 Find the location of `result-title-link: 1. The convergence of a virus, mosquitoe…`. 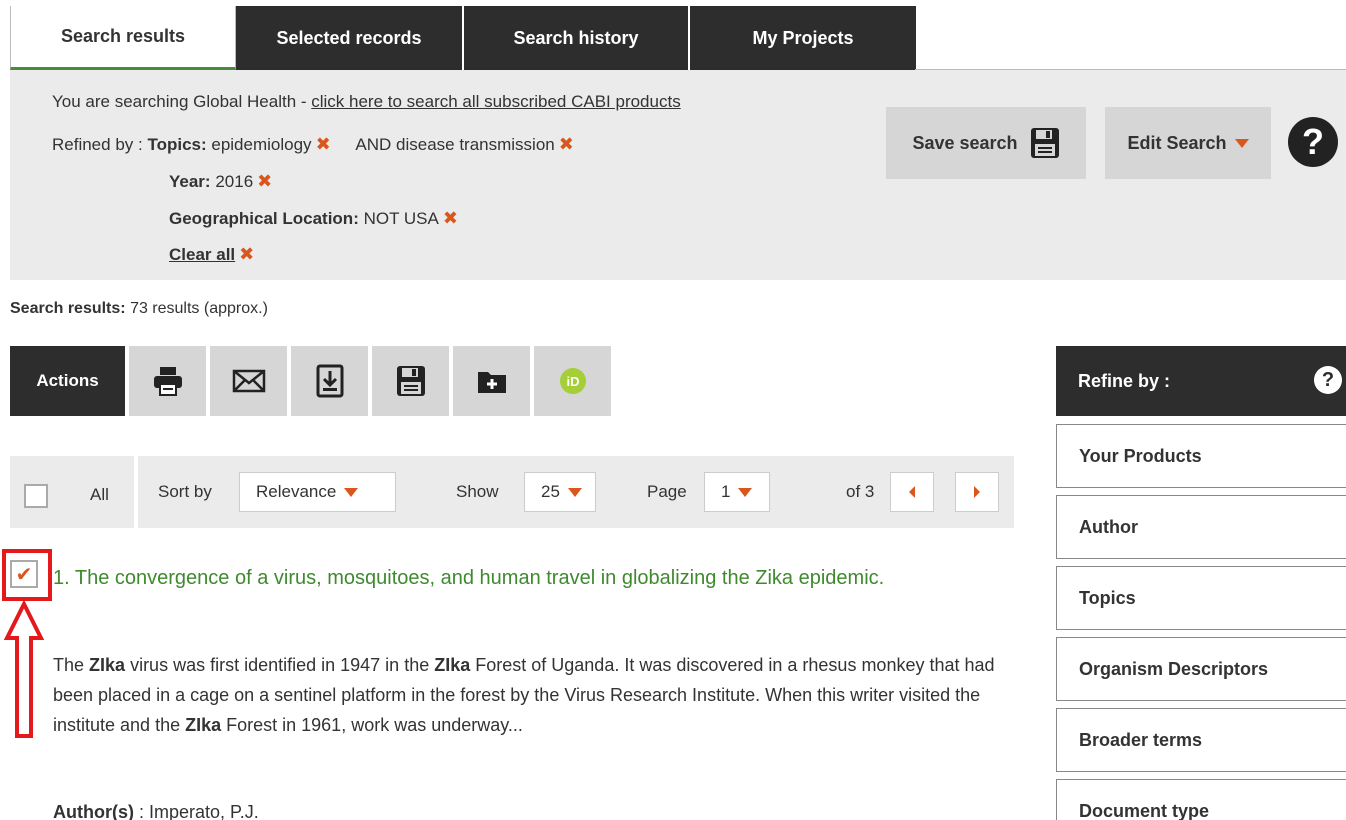

result-title-link: 1. The convergence of a virus, mosquitoe… is located at coordinates (528, 578).